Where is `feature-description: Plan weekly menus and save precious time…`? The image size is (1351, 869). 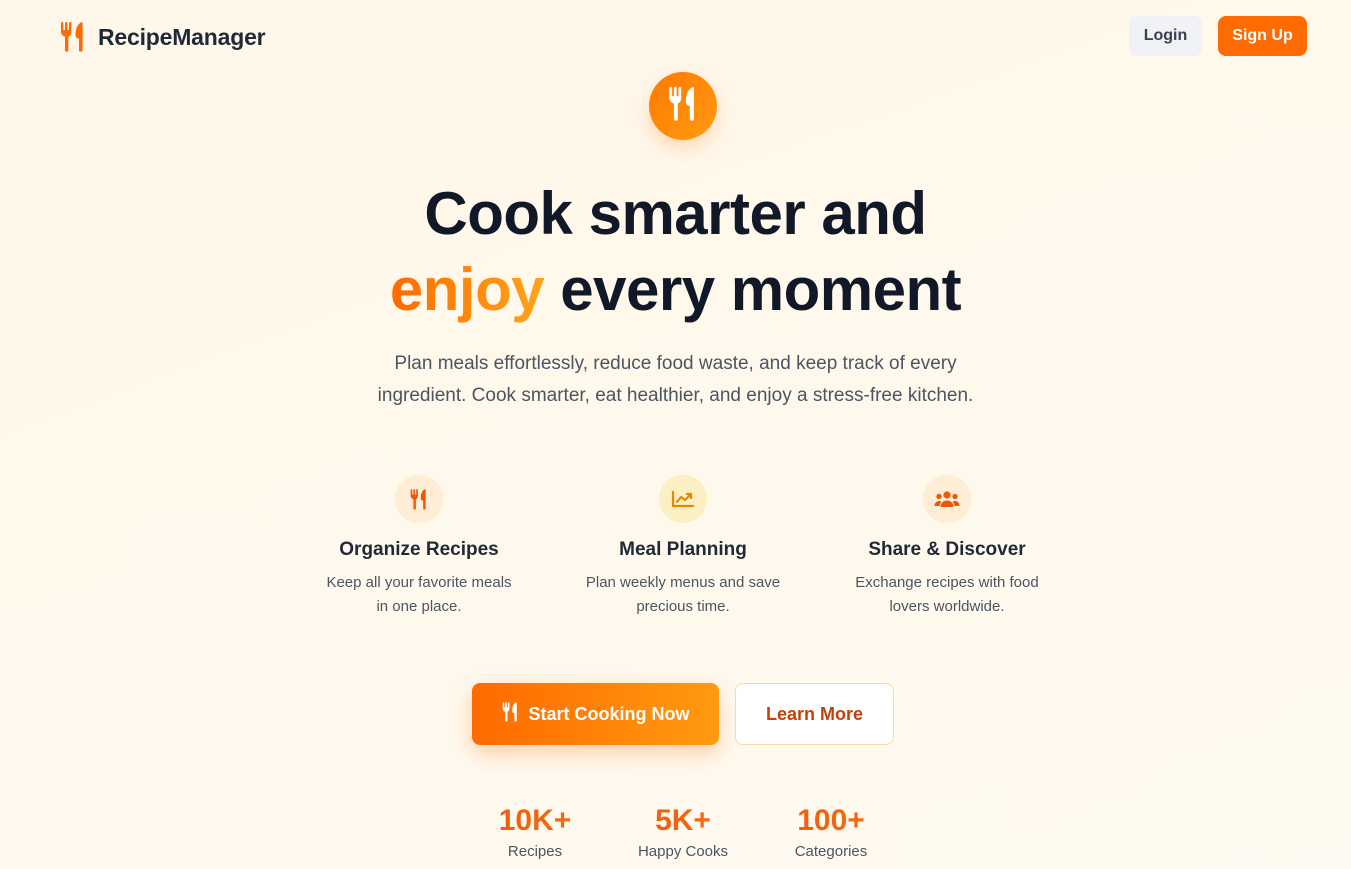 feature-description: Plan weekly menus and save precious time… is located at coordinates (683, 594).